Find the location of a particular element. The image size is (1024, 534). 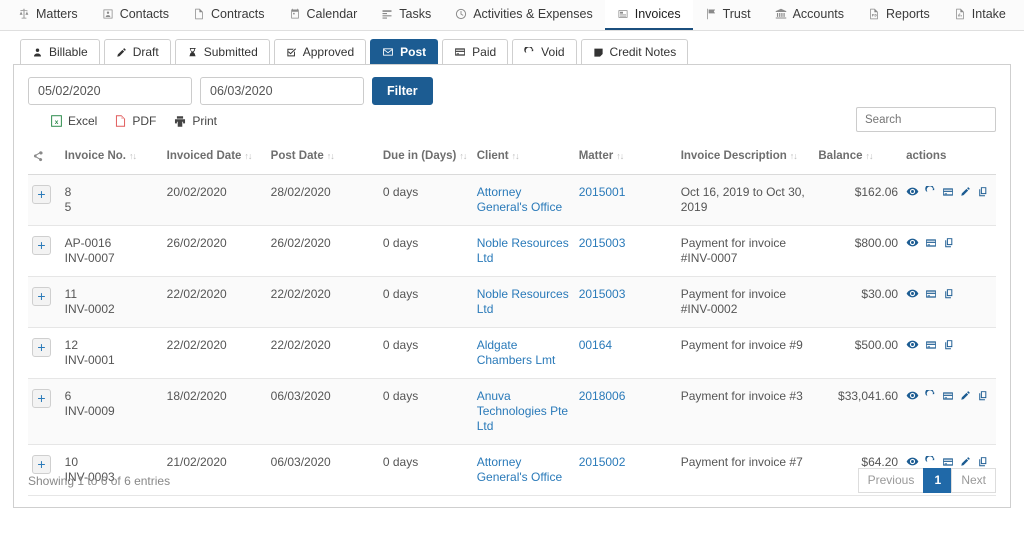

col-header-matter: Matter ↑↓ is located at coordinates (625, 159).